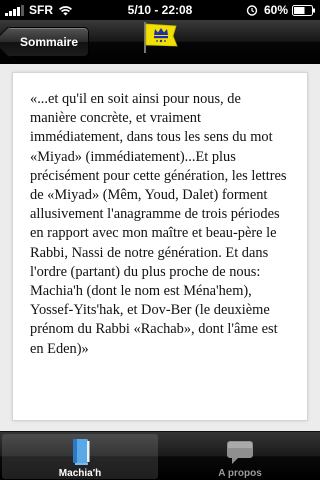 The height and width of the screenshot is (480, 320). Describe the element at coordinates (81, 452) in the screenshot. I see `book-icon` at that location.